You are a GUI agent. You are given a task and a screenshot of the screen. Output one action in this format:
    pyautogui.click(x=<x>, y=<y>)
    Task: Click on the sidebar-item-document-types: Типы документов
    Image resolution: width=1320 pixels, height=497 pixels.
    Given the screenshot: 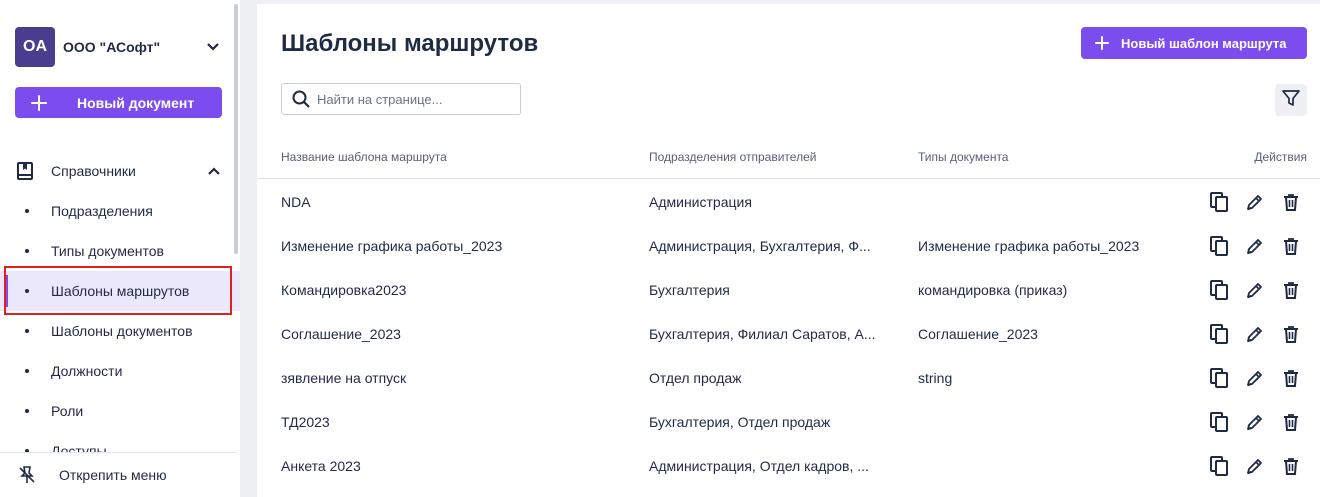 What is the action you would take?
    pyautogui.click(x=120, y=251)
    